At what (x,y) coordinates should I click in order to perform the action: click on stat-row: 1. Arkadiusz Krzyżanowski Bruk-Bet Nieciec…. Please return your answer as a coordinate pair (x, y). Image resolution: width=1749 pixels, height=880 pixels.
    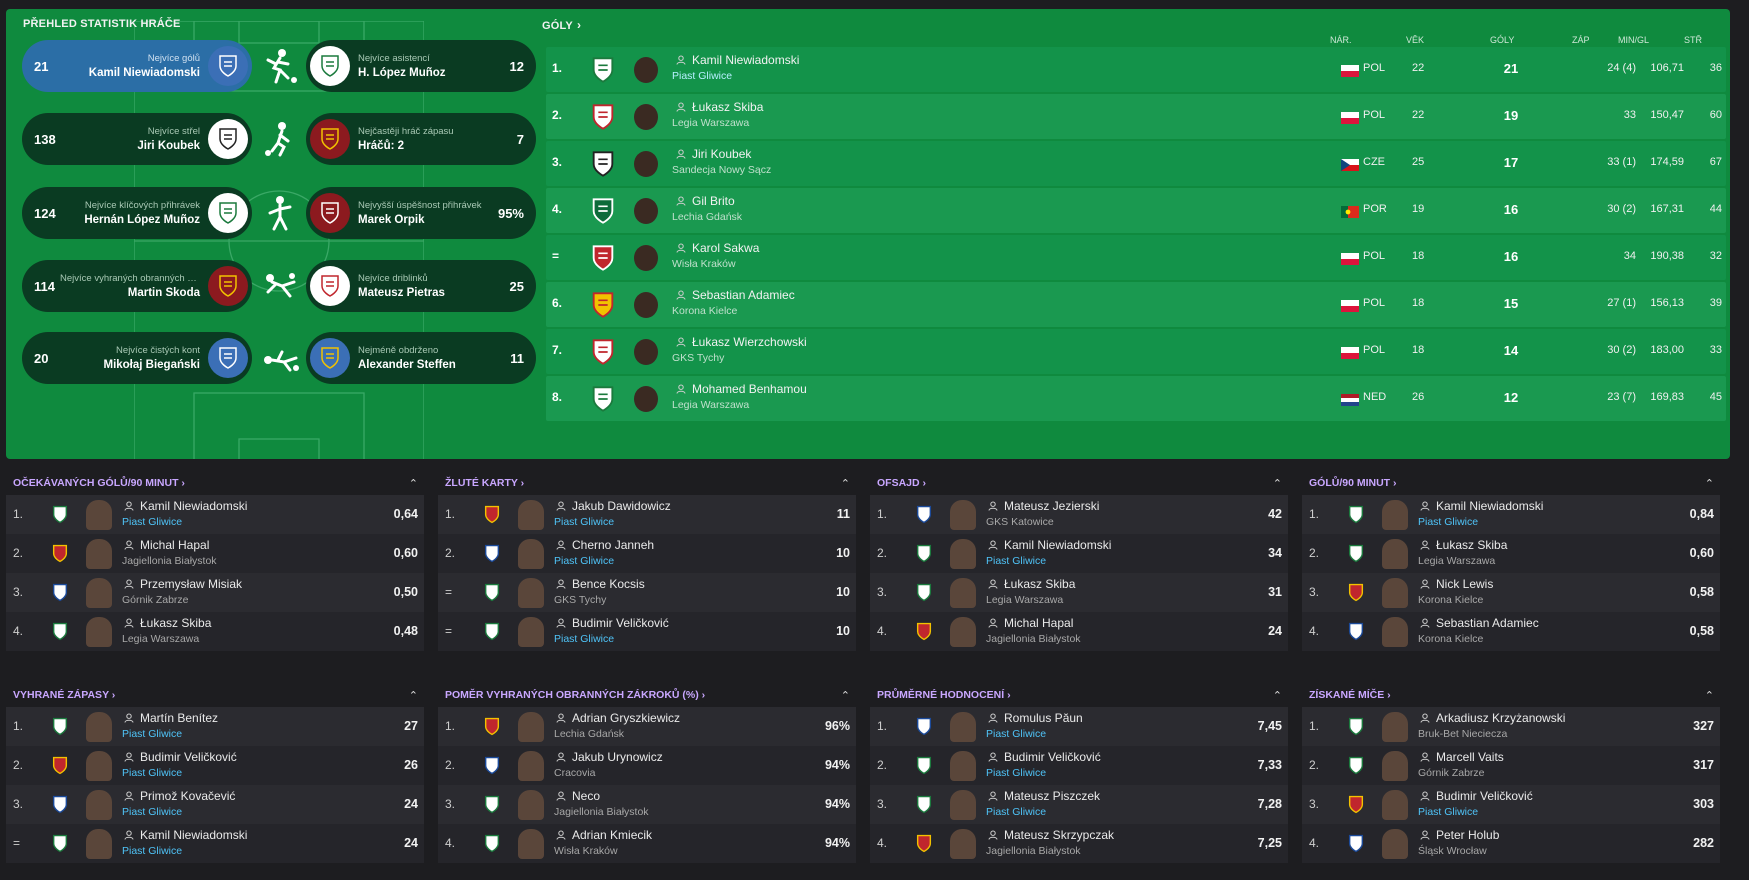
    Looking at the image, I should click on (1511, 726).